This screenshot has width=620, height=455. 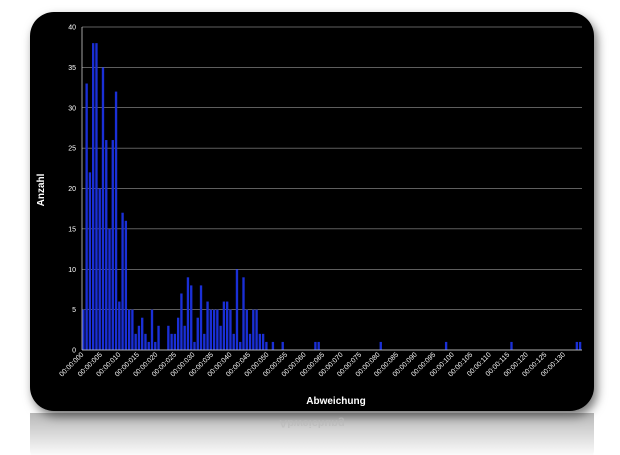 I want to click on y-tick-labels: 0 5 10 15 20 25 30 35 40, so click(x=72, y=190).